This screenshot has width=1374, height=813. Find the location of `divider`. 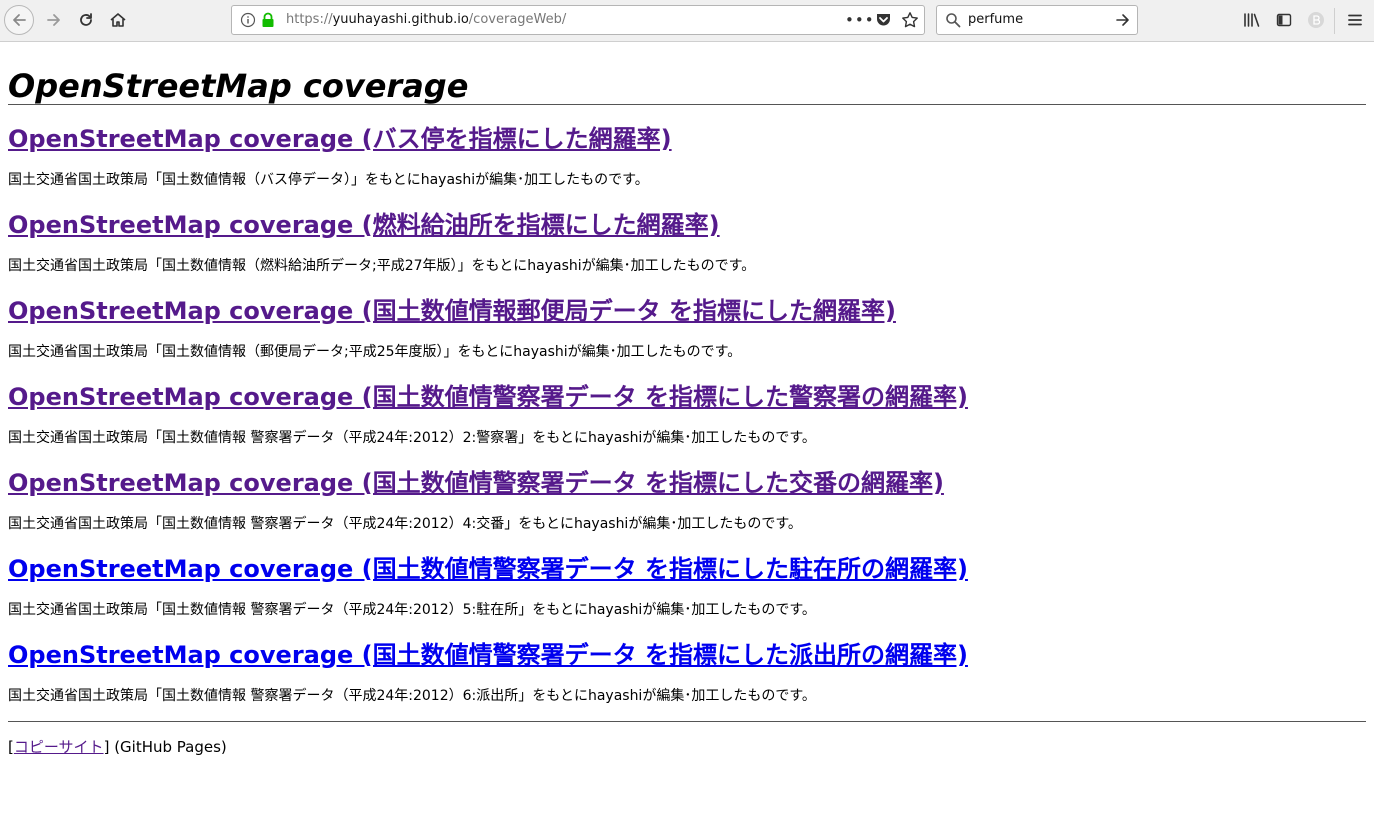

divider is located at coordinates (687, 721).